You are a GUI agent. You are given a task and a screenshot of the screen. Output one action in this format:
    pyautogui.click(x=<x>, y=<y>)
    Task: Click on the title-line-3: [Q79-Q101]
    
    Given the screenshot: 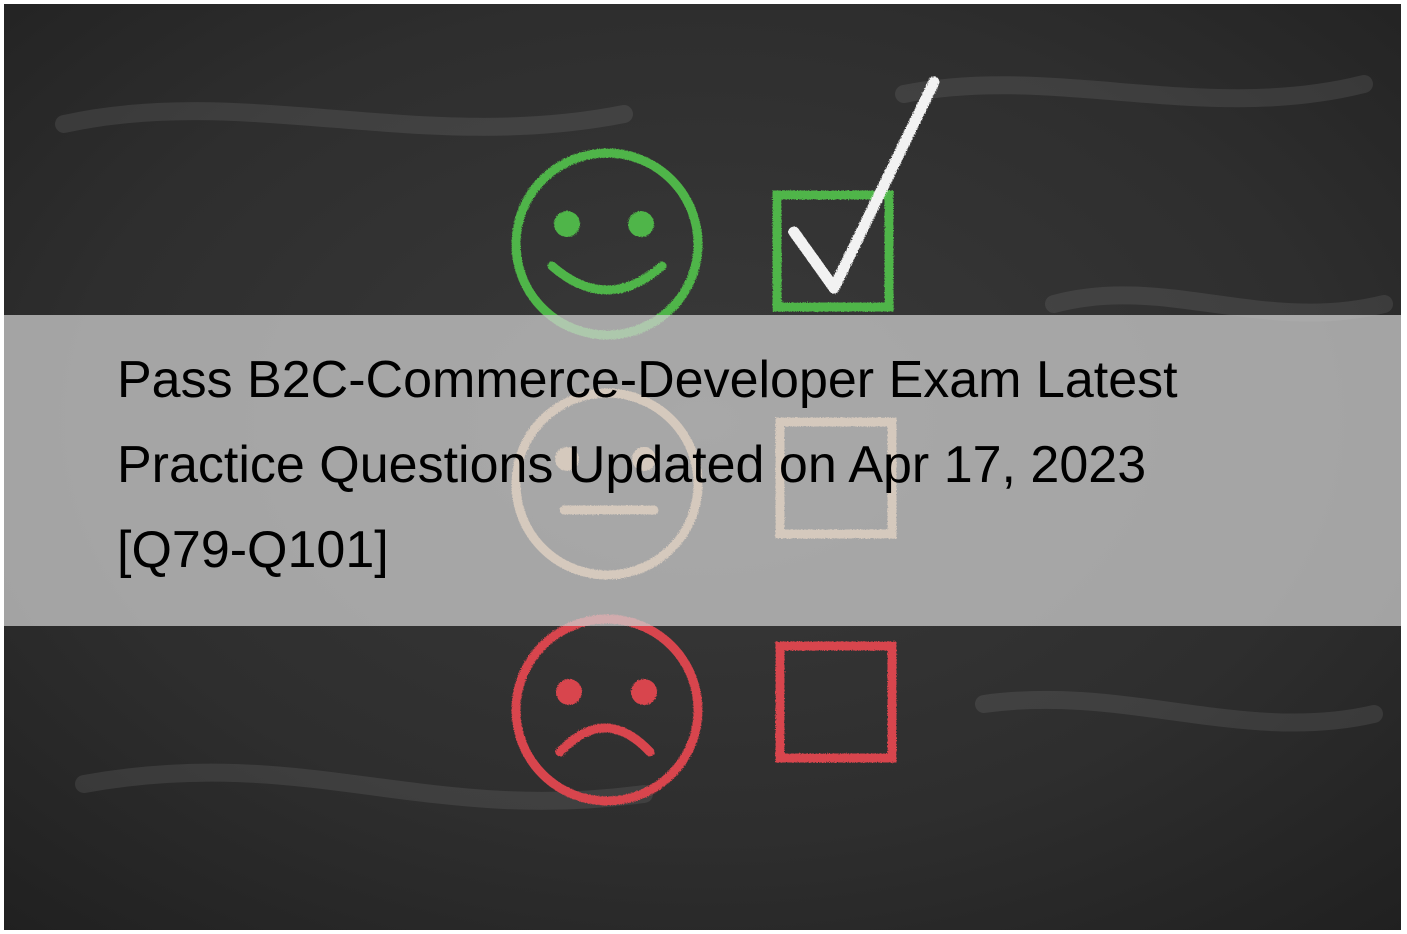 What is the action you would take?
    pyautogui.click(x=253, y=550)
    